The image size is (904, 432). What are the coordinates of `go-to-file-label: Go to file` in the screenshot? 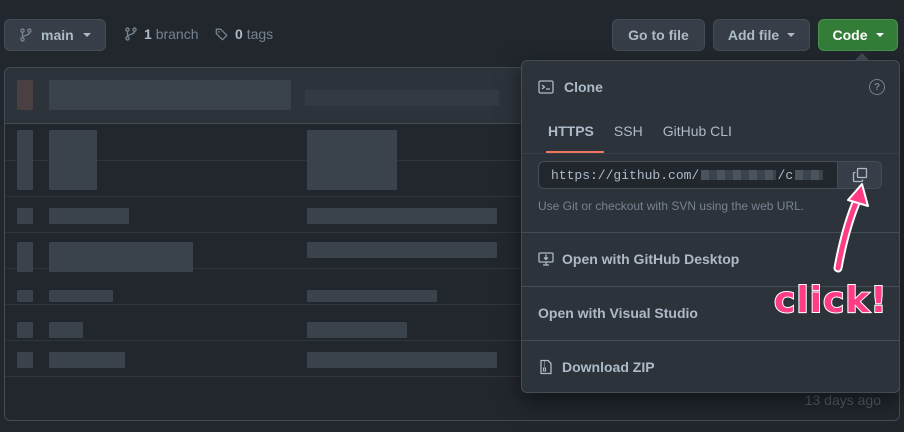 It's located at (658, 35).